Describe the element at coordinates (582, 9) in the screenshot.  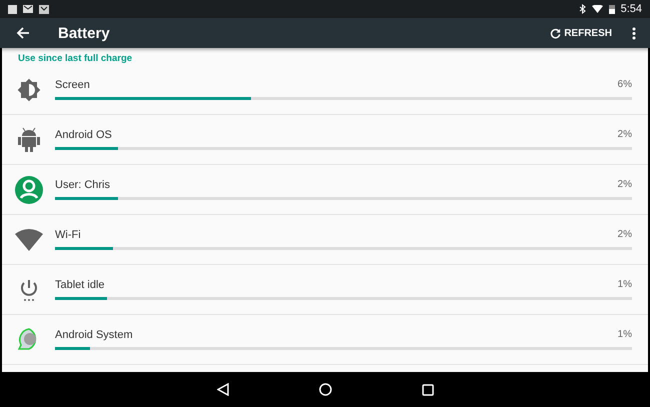
I see `bluetooth-icon` at that location.